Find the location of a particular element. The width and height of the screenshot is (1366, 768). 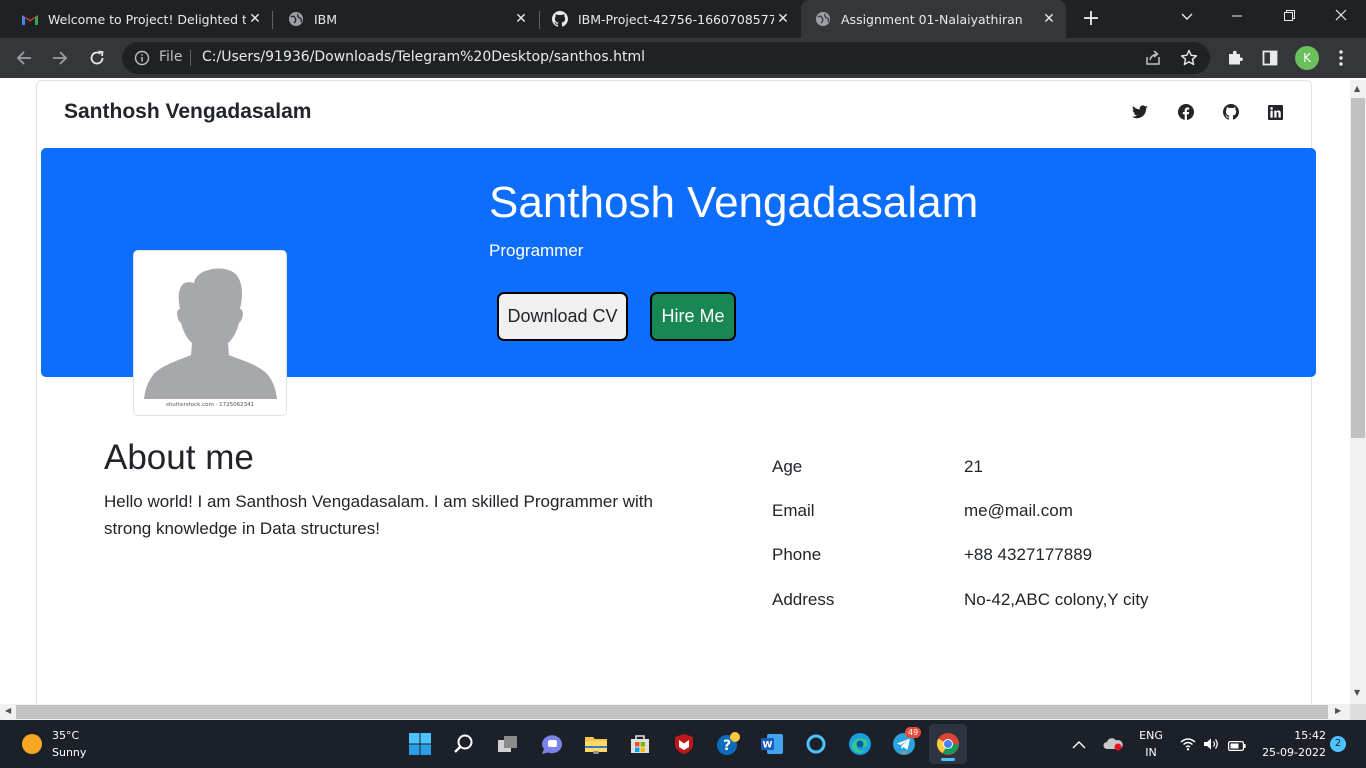

extensions-button is located at coordinates (1235, 58).